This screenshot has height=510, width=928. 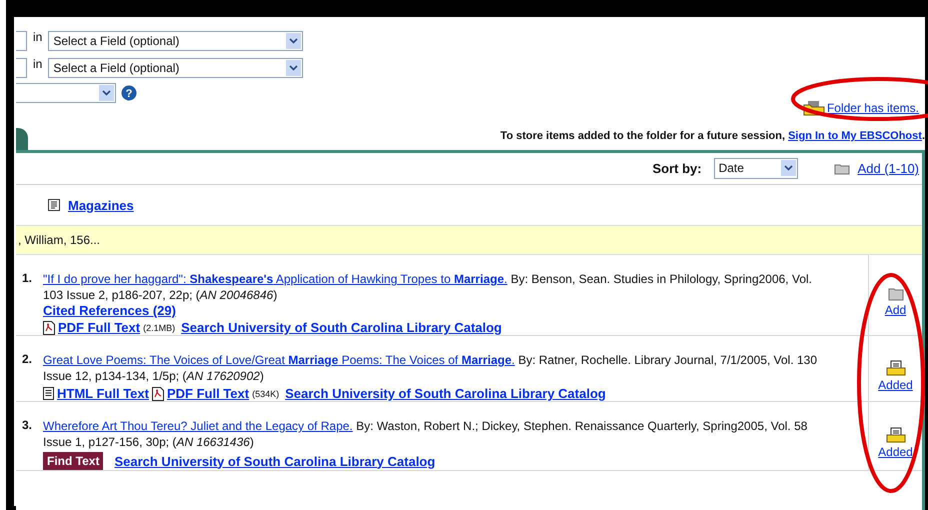 I want to click on result-citation: Wherefore Art Thou Tereu? Juliet and the Legacy of Rape. By: Waston, Robert N.; Dickey, Stephen. Renaissance Quarterly, Spring2005, Vol. 58 Issue 1, p127-156, 30p; (AN 16631436), so click(x=425, y=434).